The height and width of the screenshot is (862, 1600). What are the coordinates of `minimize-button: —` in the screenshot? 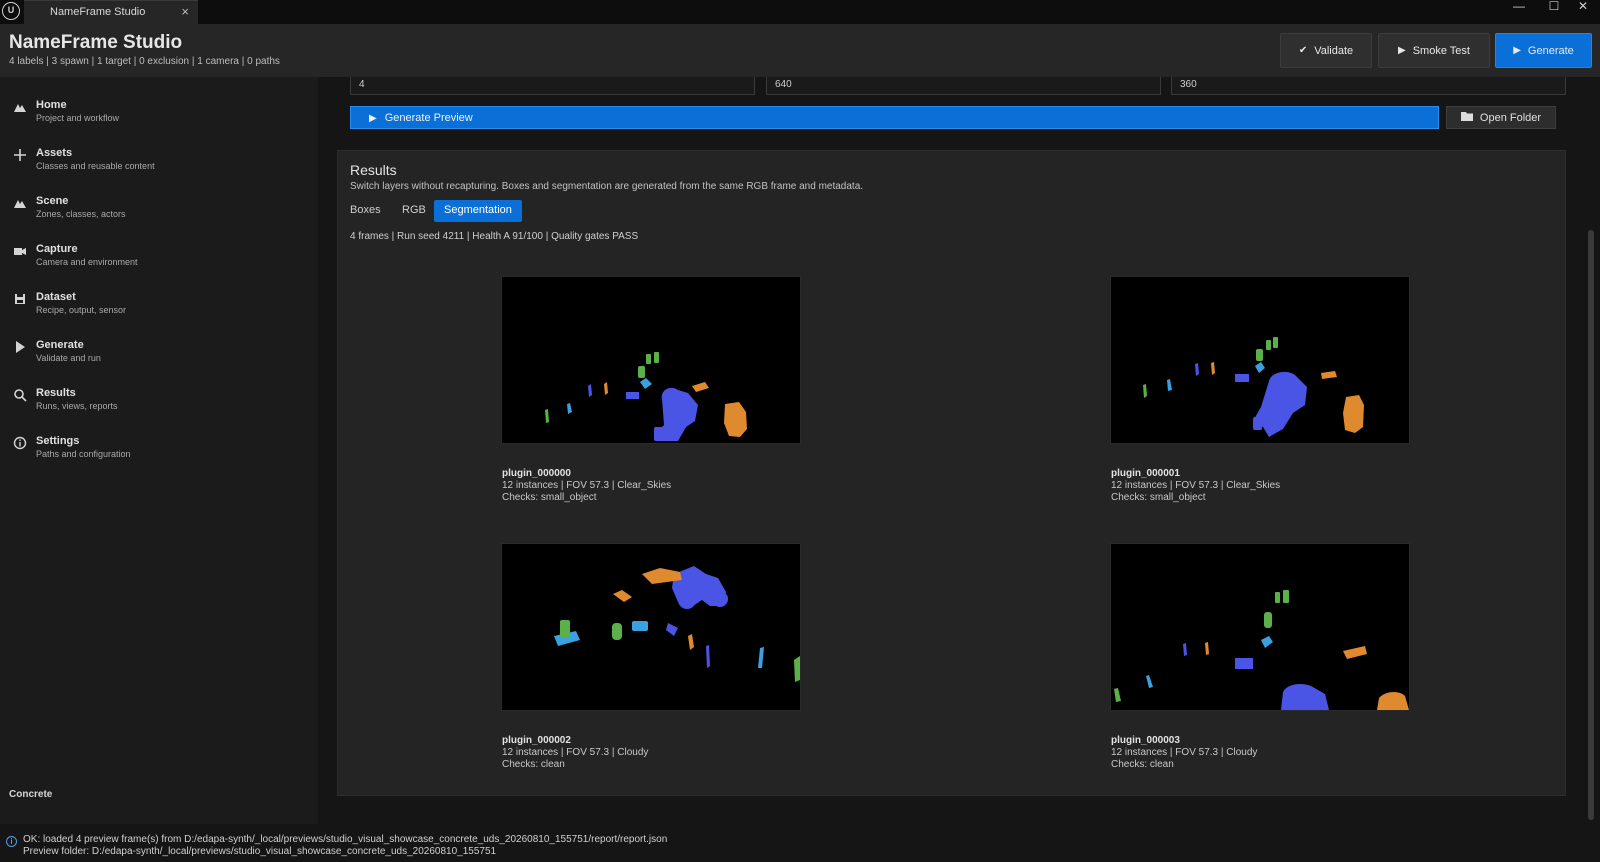 It's located at (1519, 7).